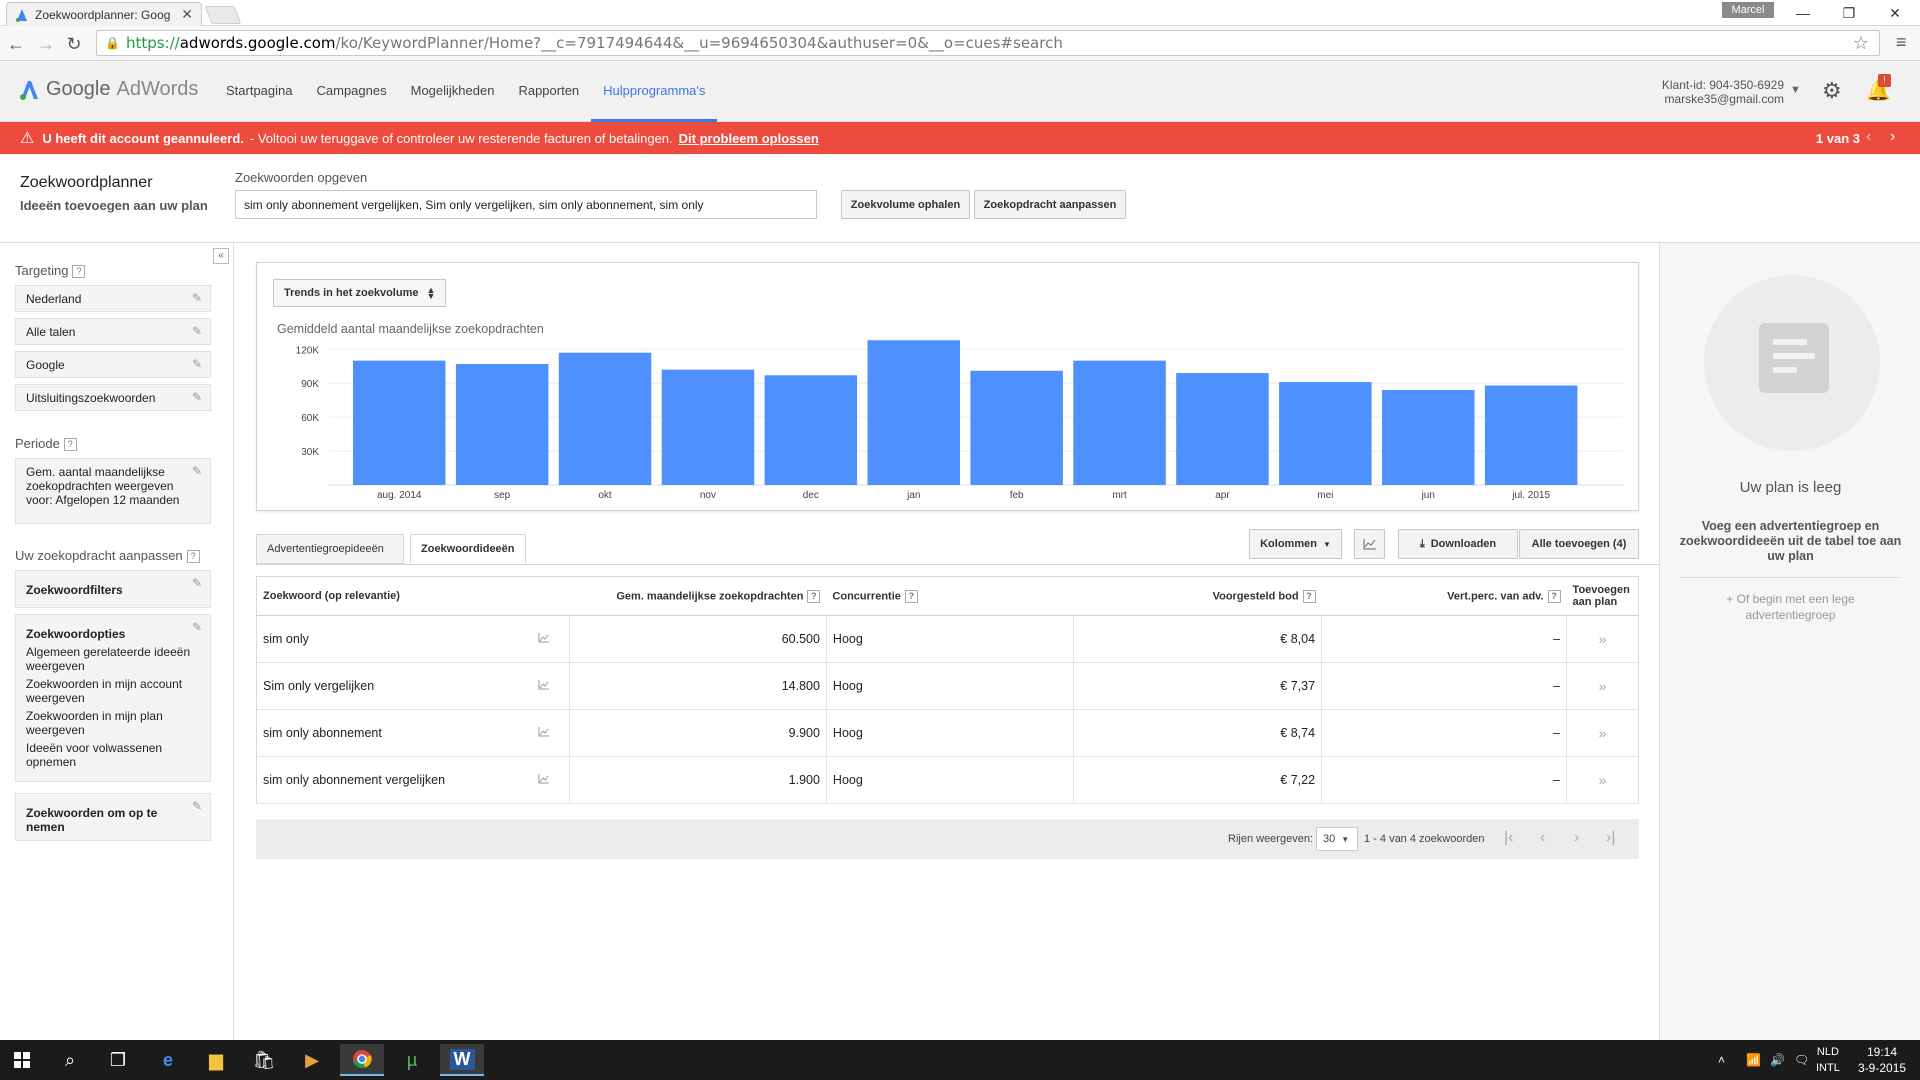 The width and height of the screenshot is (1920, 1080). Describe the element at coordinates (70, 1060) in the screenshot. I see `search-icon: ⌕` at that location.